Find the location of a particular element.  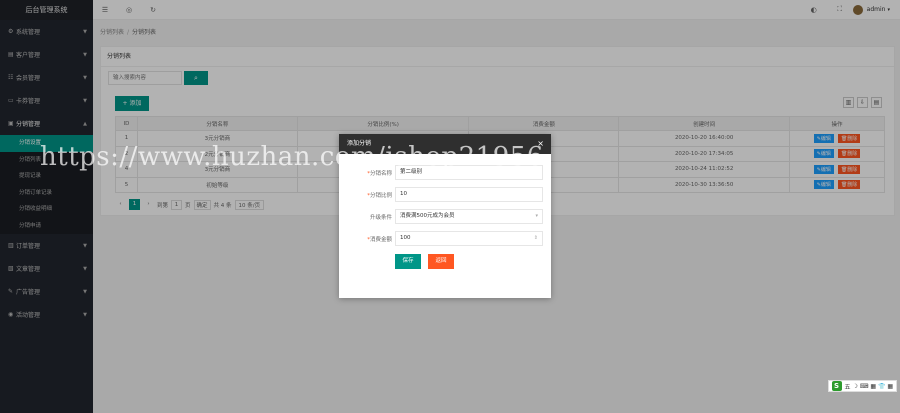

dialog-actions: 保存 返回 is located at coordinates (424, 261).